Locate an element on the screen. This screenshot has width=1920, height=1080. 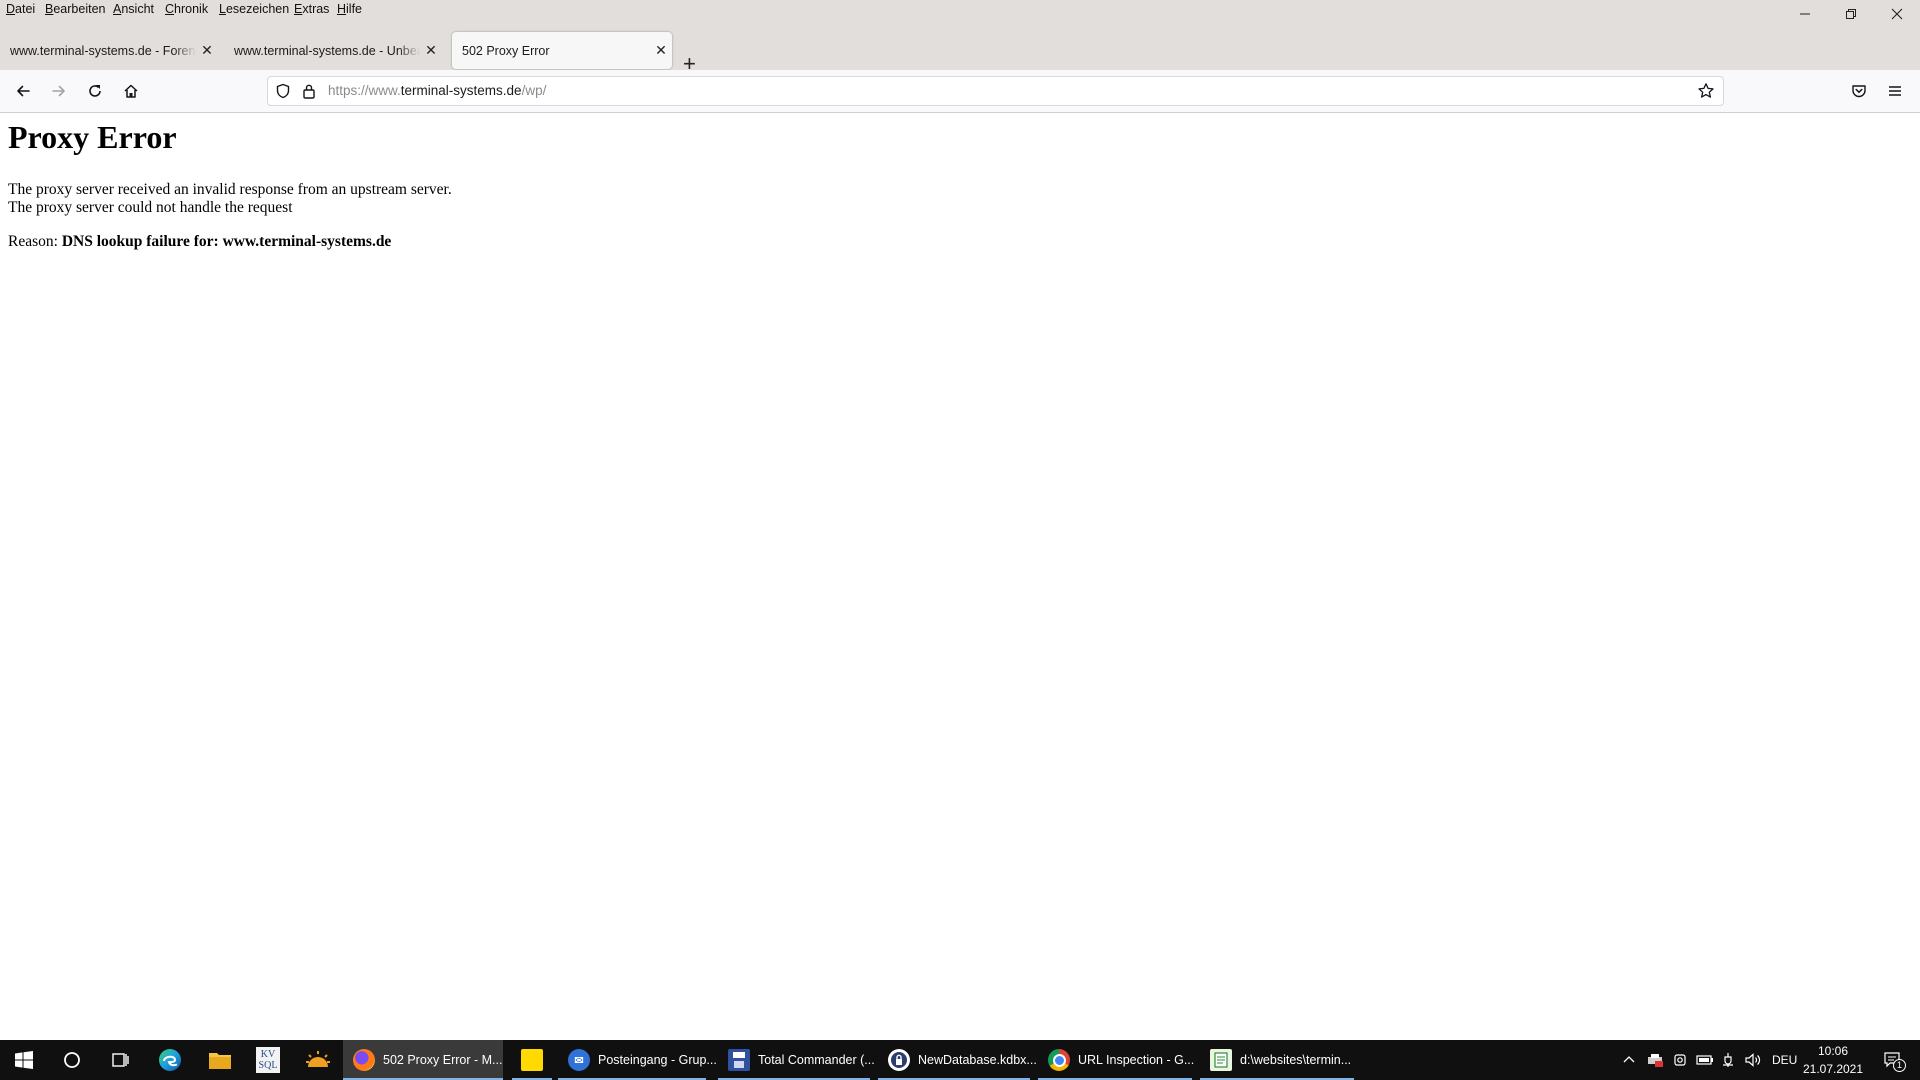
task-view-button is located at coordinates (120, 1060).